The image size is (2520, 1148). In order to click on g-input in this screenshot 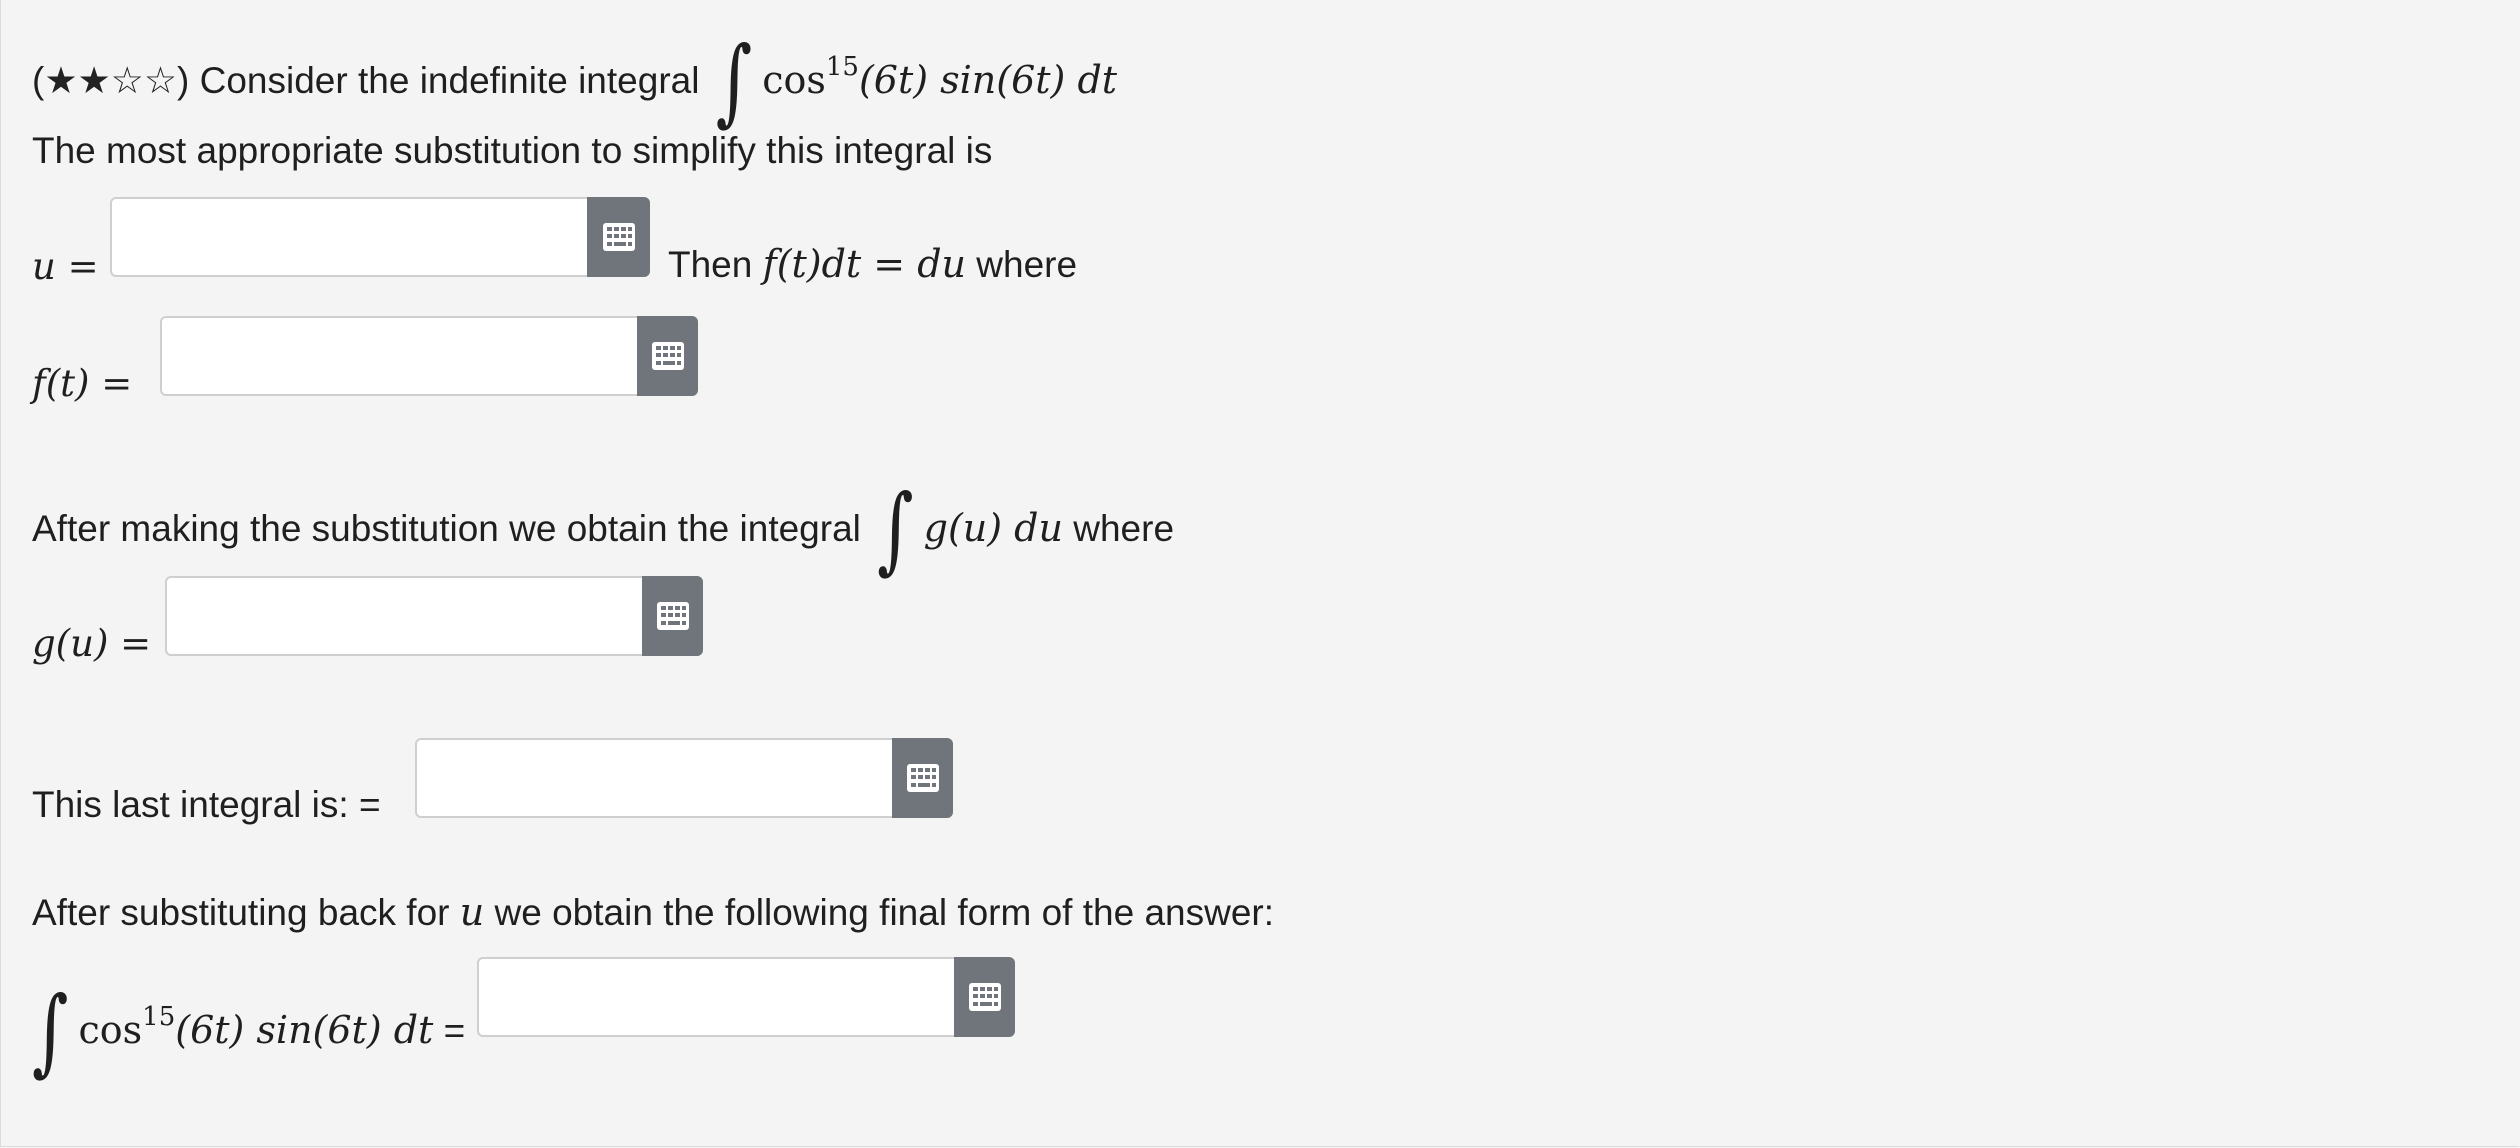, I will do `click(404, 616)`.